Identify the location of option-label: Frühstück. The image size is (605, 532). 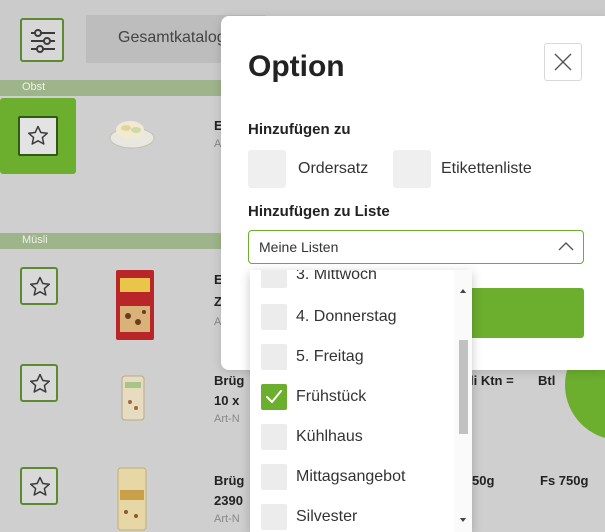
(331, 396).